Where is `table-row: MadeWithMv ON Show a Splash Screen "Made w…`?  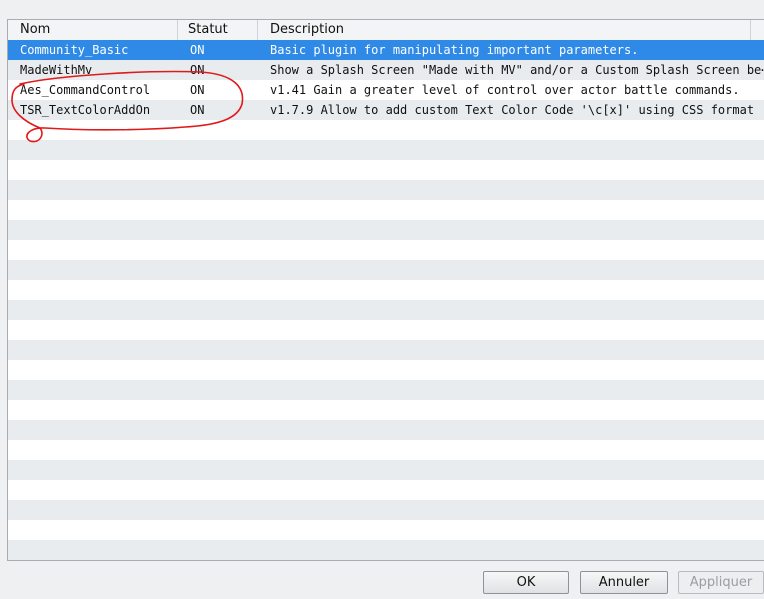
table-row: MadeWithMv ON Show a Splash Screen "Made w… is located at coordinates (386, 70).